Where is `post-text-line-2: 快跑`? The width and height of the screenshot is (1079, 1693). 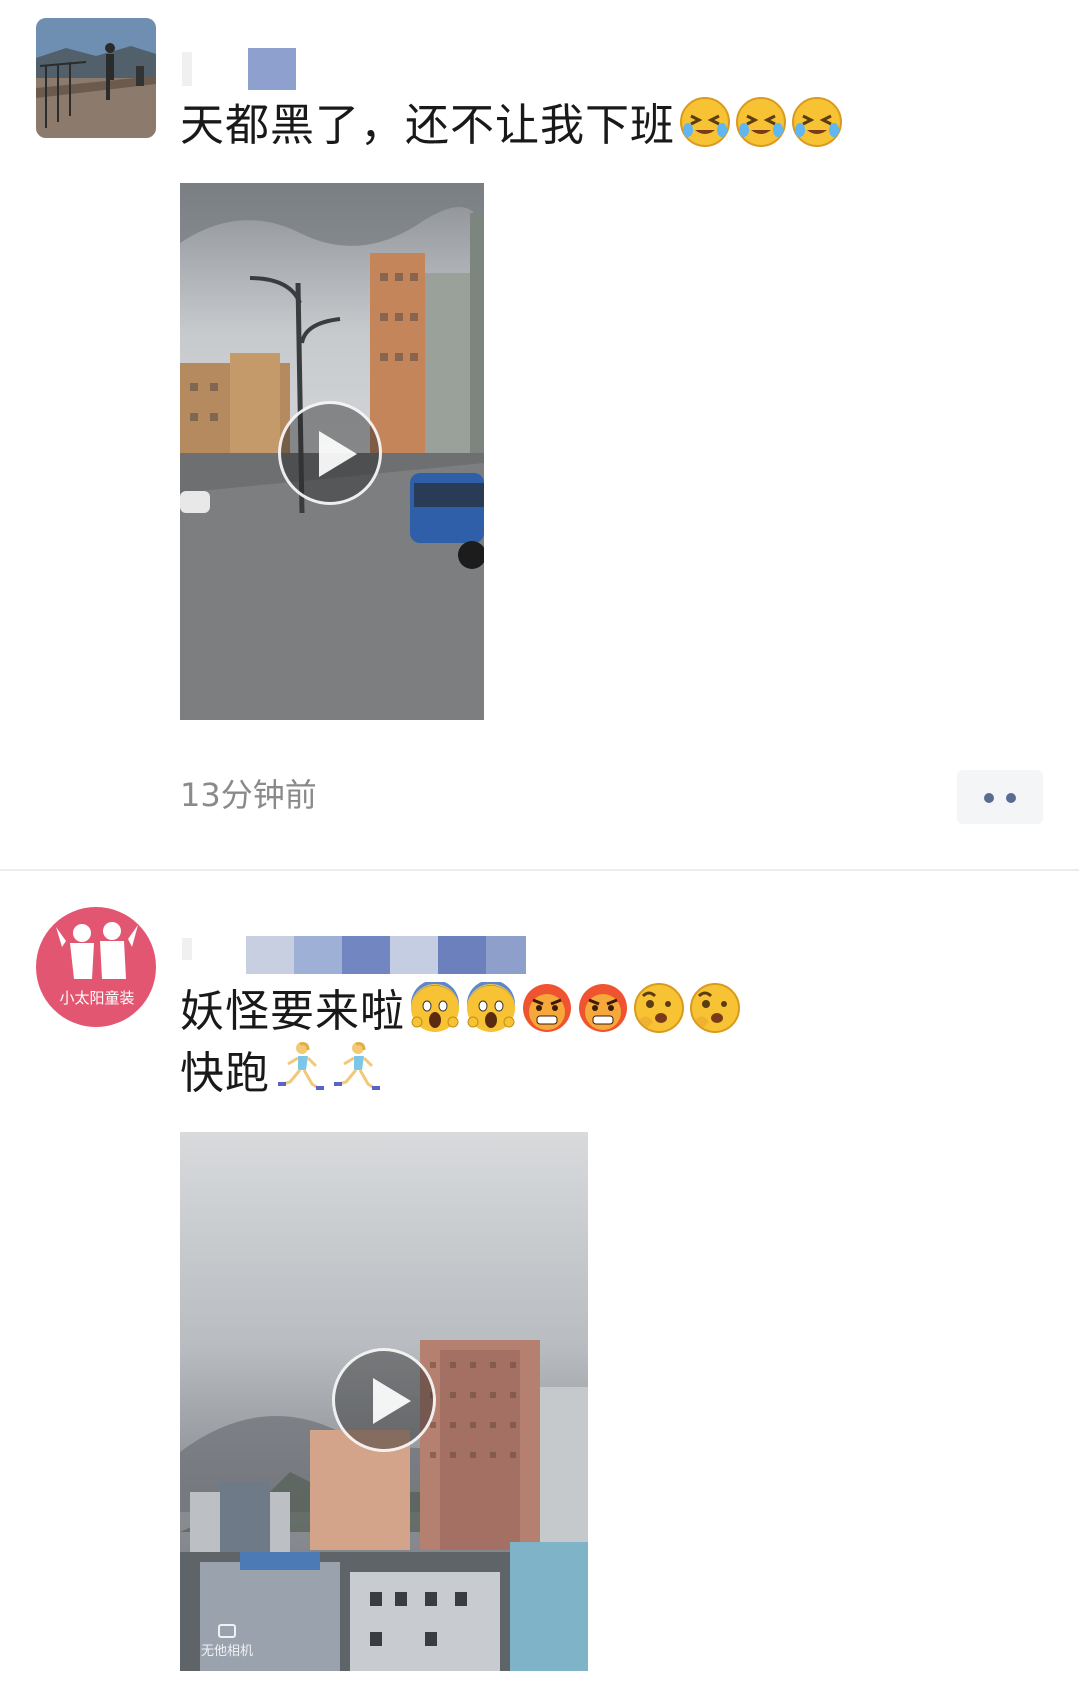 post-text-line-2: 快跑 is located at coordinates (281, 1075).